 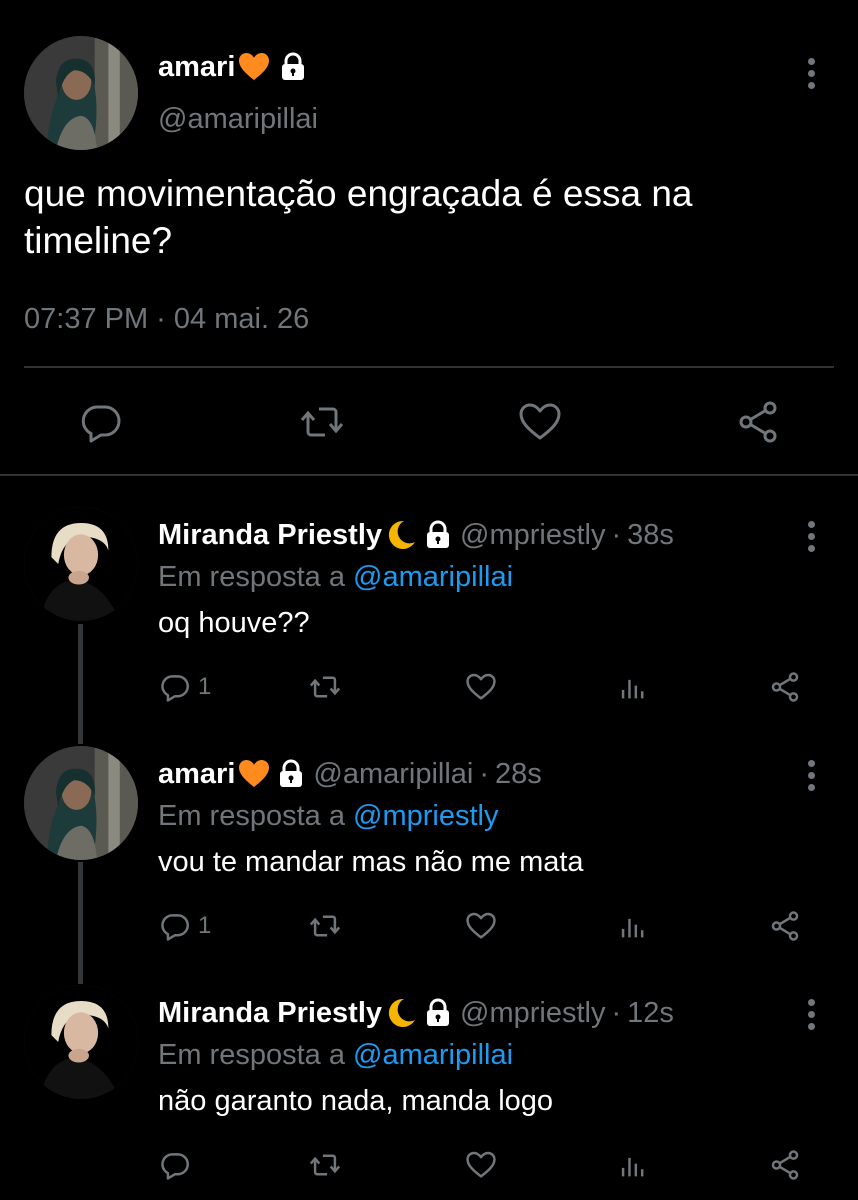 I want to click on tweet-timestamp: 07:37 PM · 04 mai. 26, so click(x=166, y=319).